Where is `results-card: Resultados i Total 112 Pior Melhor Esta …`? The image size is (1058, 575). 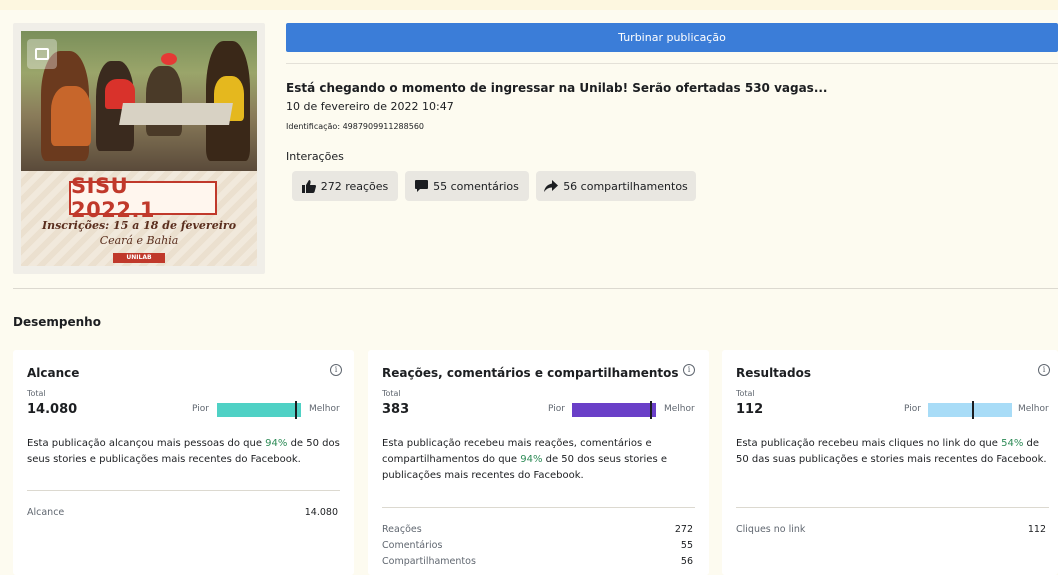 results-card: Resultados i Total 112 Pior Melhor Esta … is located at coordinates (890, 462).